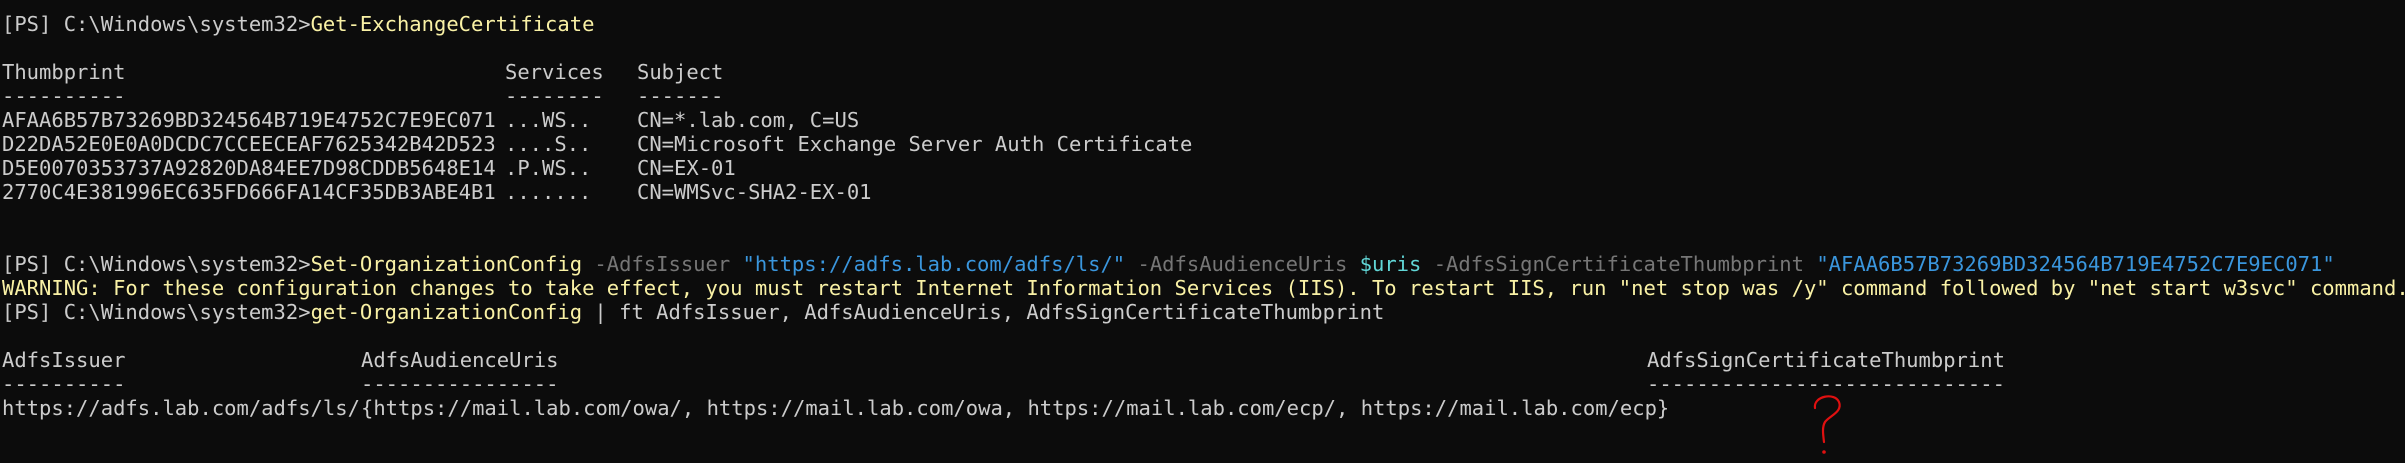  What do you see at coordinates (1827, 424) in the screenshot?
I see `question-mark-icon` at bounding box center [1827, 424].